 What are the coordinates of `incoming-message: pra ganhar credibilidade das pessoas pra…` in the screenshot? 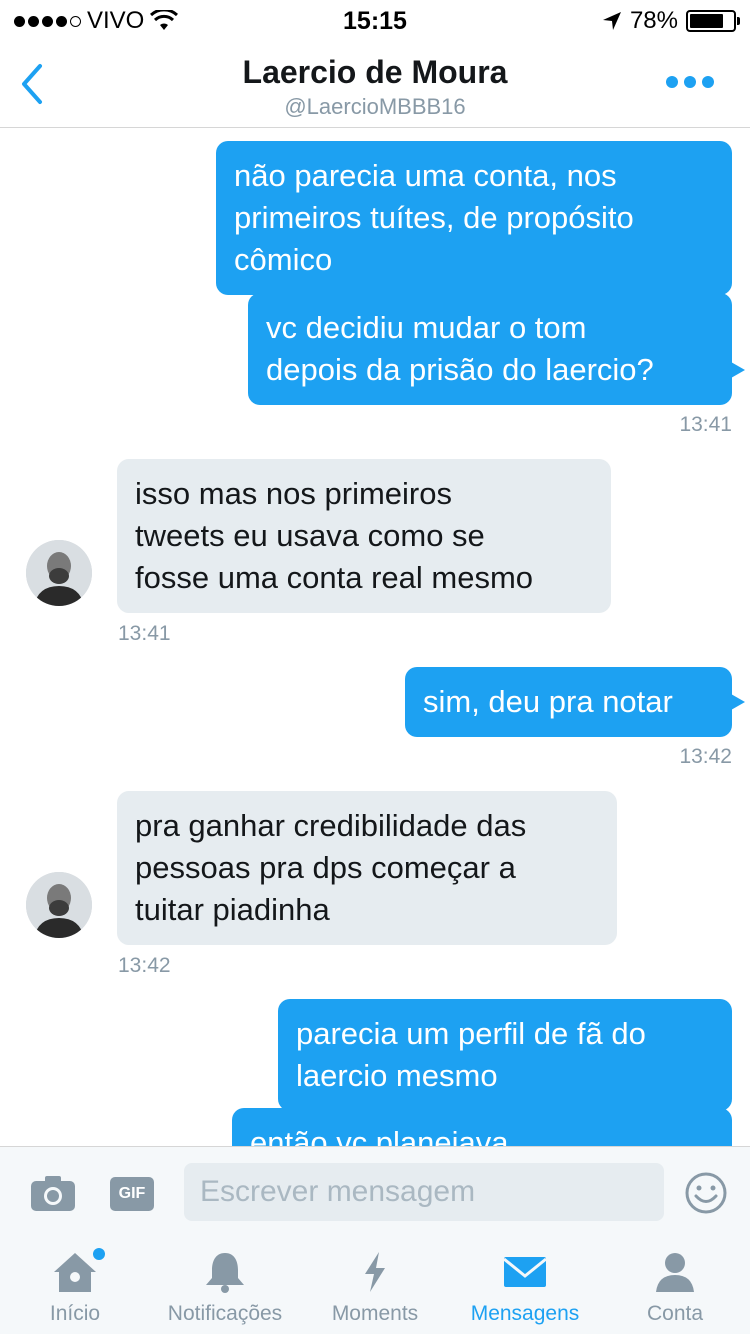 It's located at (367, 868).